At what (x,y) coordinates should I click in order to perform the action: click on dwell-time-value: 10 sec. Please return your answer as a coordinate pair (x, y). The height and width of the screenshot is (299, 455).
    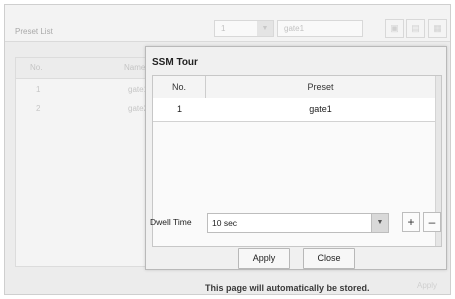
    Looking at the image, I should click on (225, 223).